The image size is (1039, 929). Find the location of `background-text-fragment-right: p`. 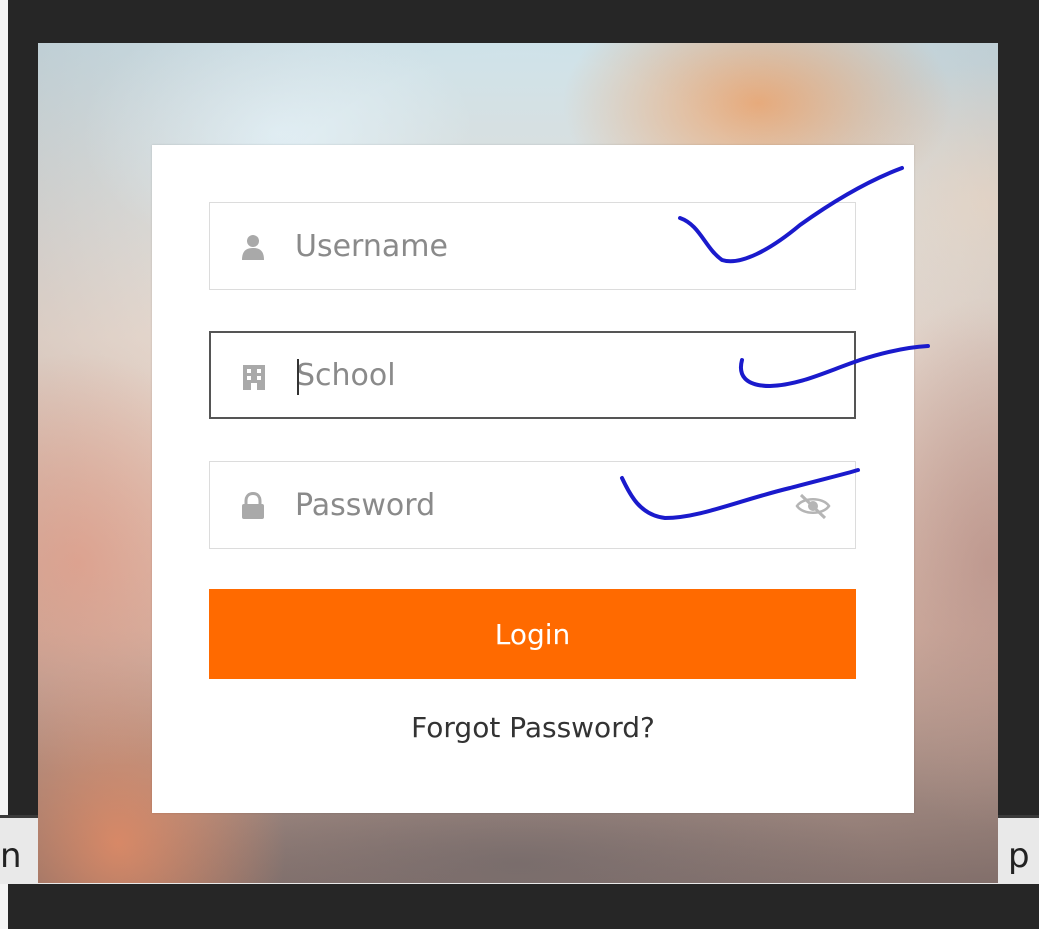

background-text-fragment-right: p is located at coordinates (1019, 856).